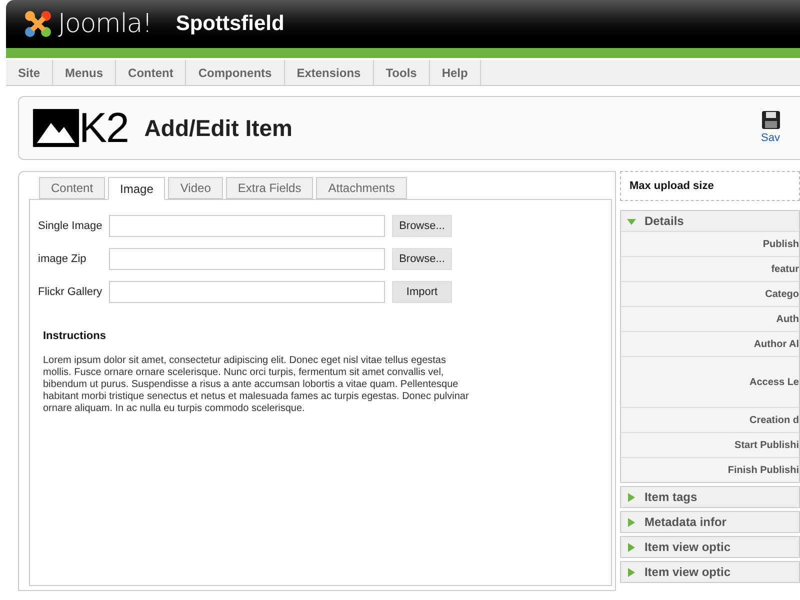 The width and height of the screenshot is (800, 600). I want to click on detail-label: Access Le, so click(774, 383).